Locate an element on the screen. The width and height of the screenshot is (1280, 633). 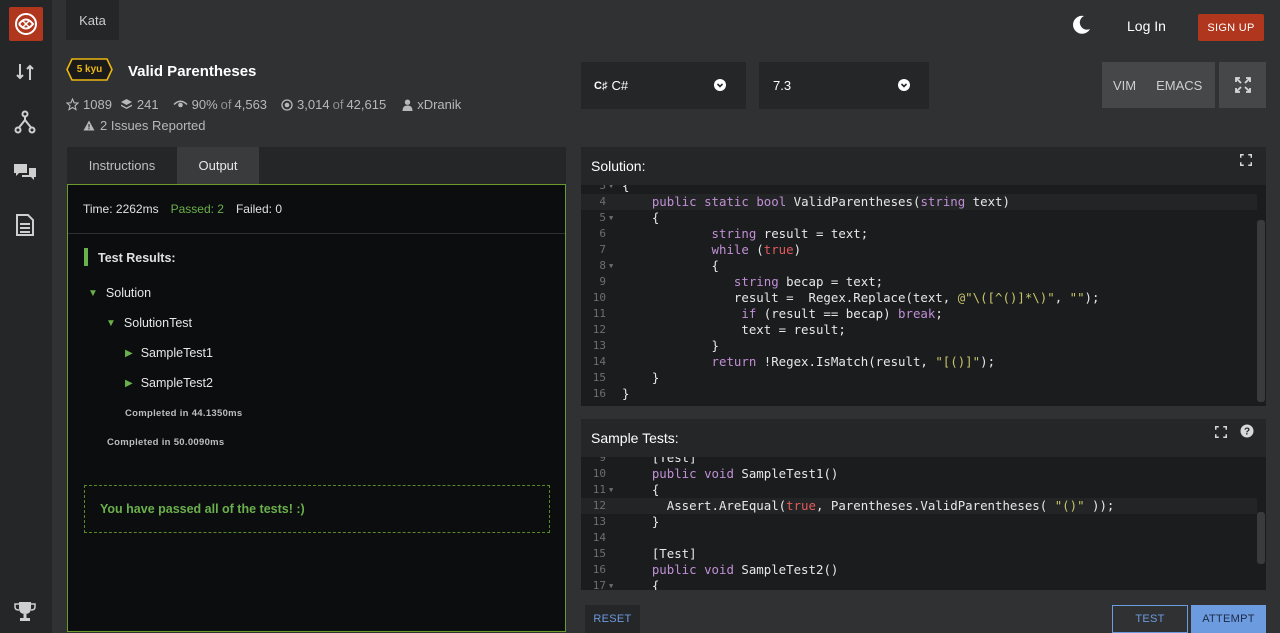
tree-solution: ▼ Solution is located at coordinates (119, 293).